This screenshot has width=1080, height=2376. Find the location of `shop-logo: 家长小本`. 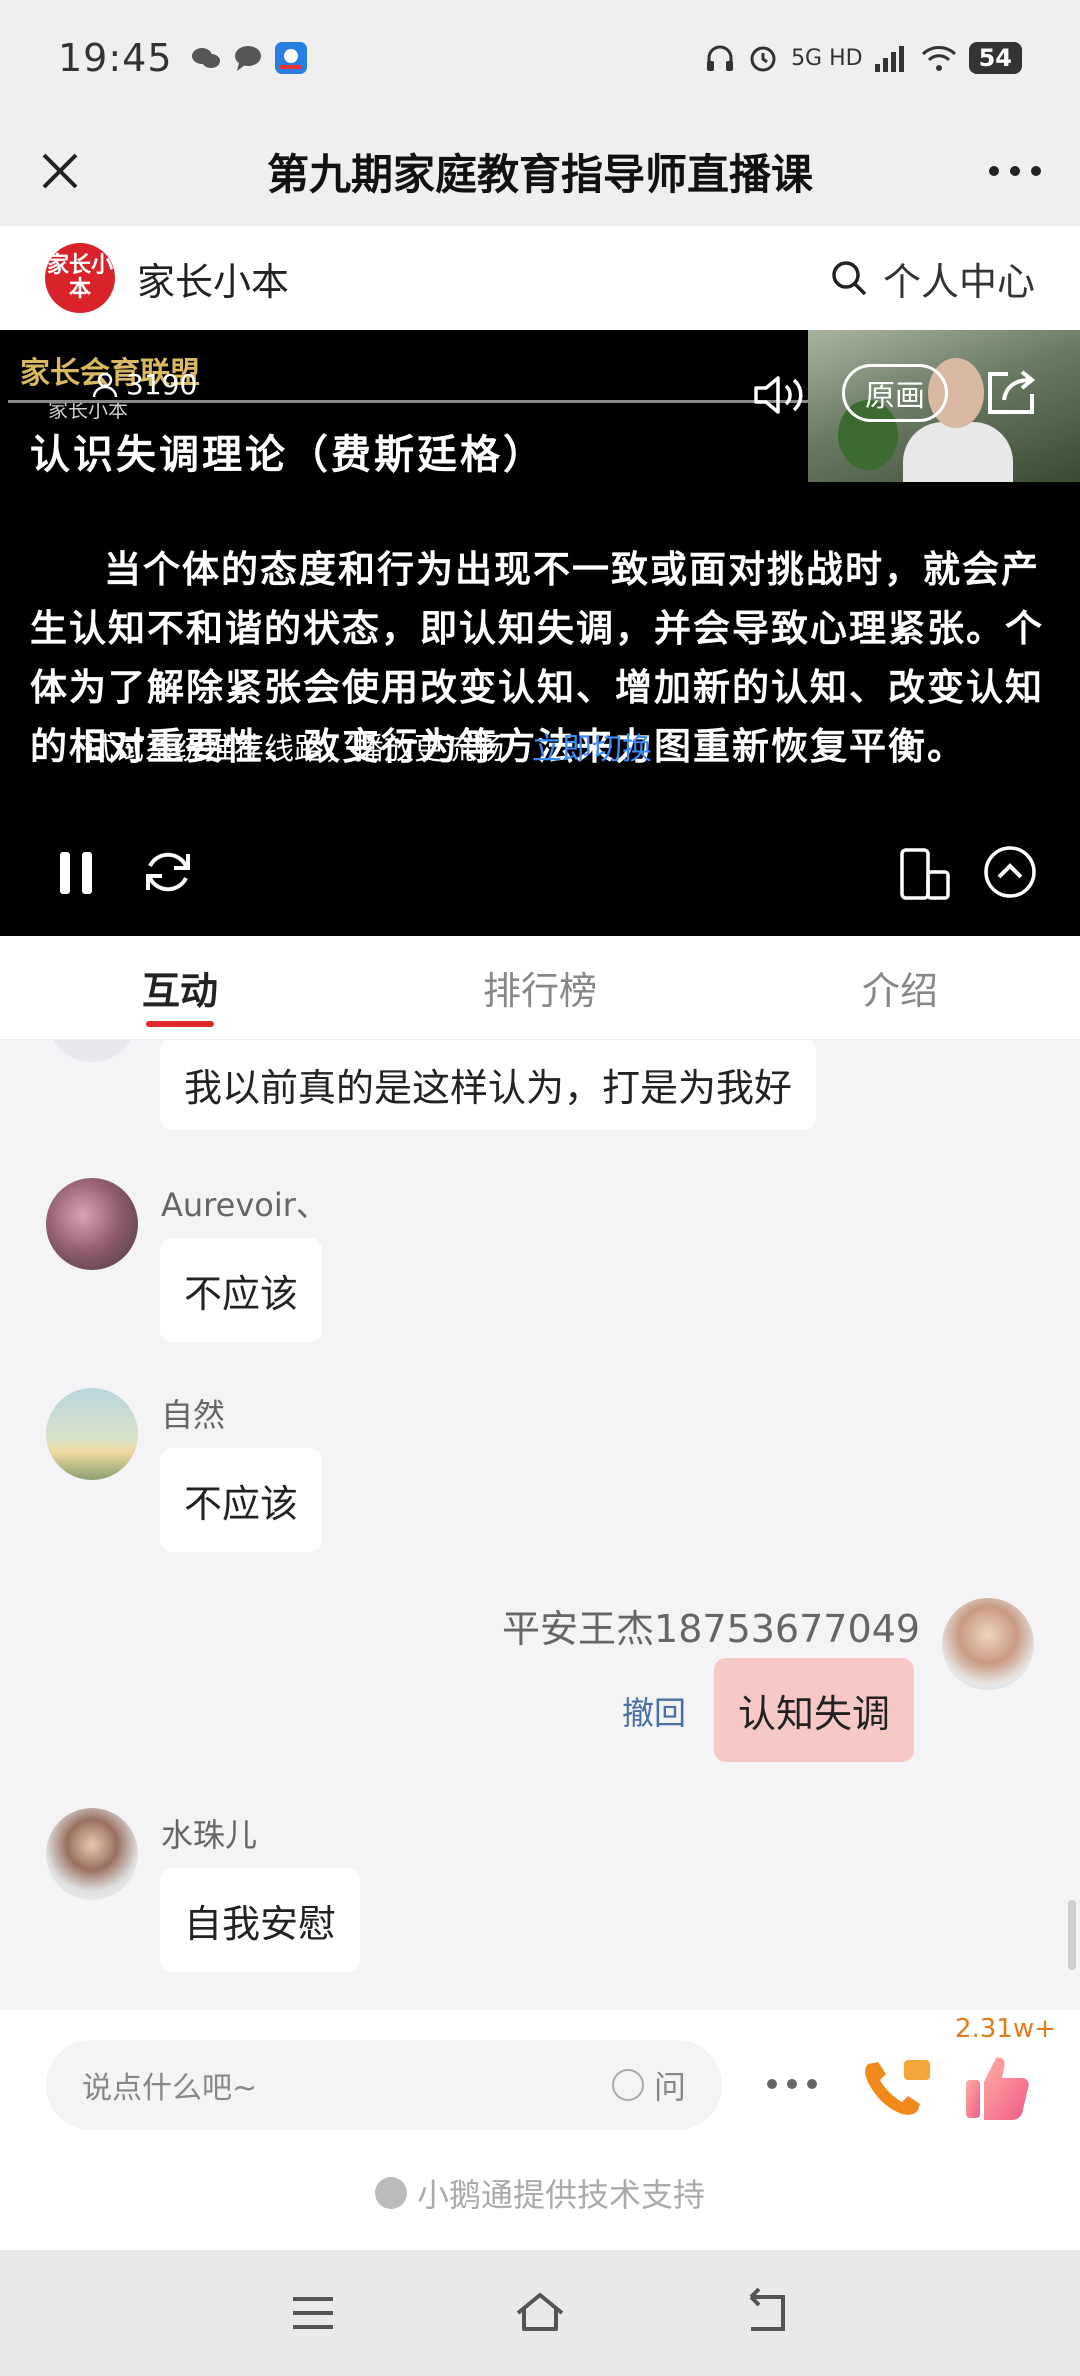

shop-logo: 家长小本 is located at coordinates (80, 278).